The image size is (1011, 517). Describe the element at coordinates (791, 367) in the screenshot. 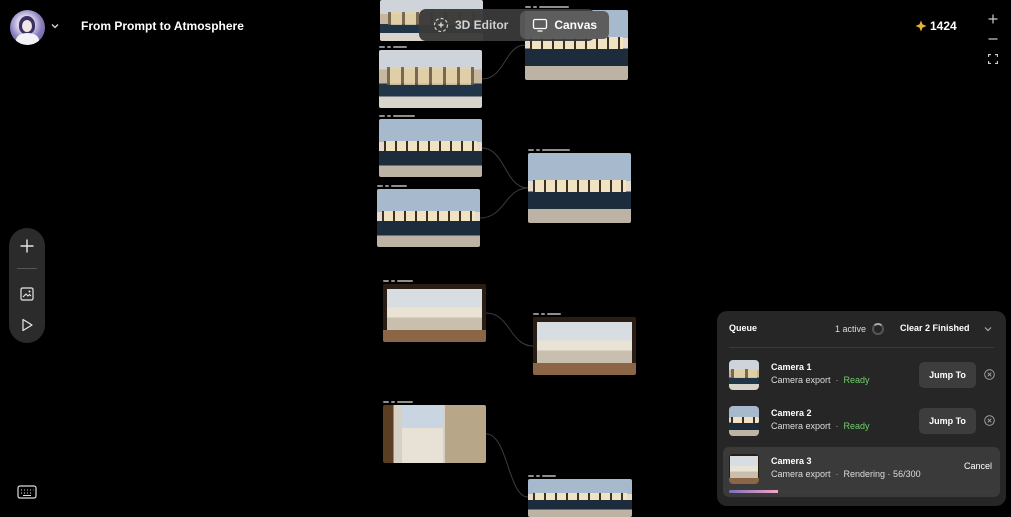

I see `queue-item-name: Camera 1` at that location.